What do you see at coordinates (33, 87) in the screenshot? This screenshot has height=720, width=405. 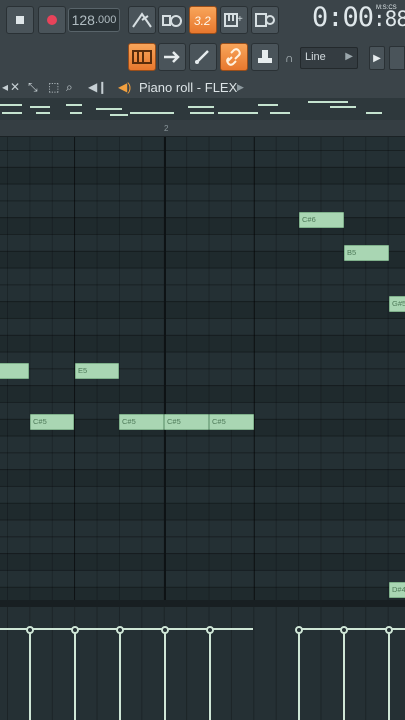 I see `tool-icon: ⤡` at bounding box center [33, 87].